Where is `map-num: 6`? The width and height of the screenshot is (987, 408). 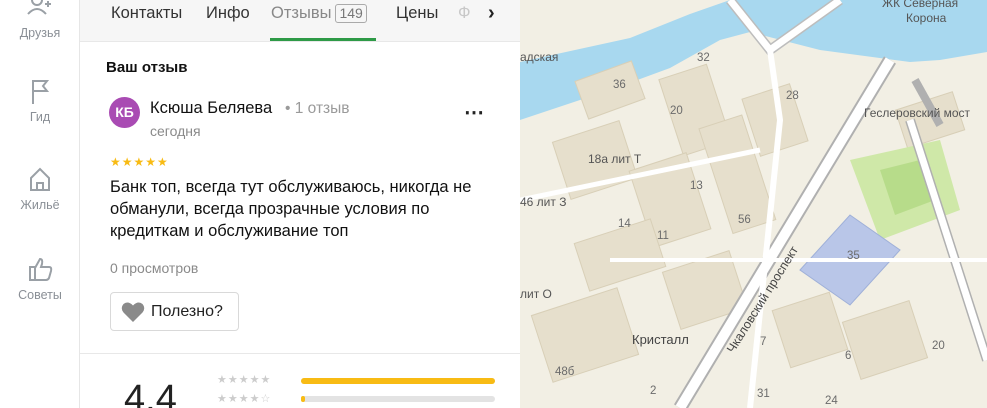
map-num: 6 is located at coordinates (848, 356).